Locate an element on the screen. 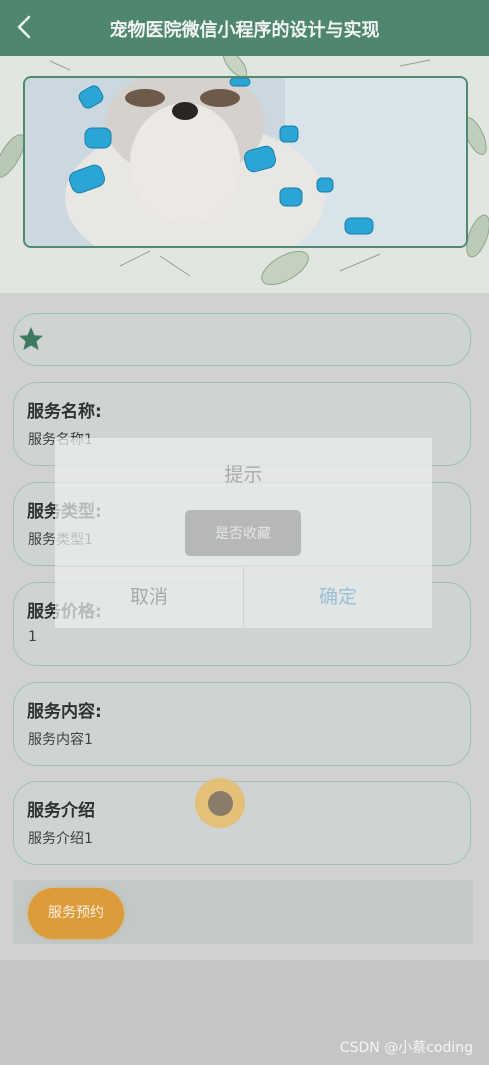  star-icon is located at coordinates (31, 339).